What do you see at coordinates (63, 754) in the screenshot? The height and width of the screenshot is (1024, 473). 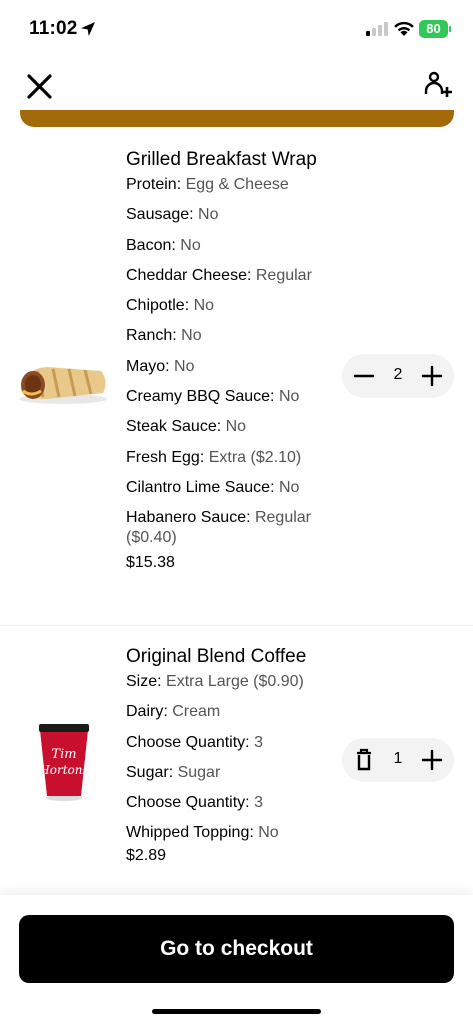 I see `svg-text: Tim` at bounding box center [63, 754].